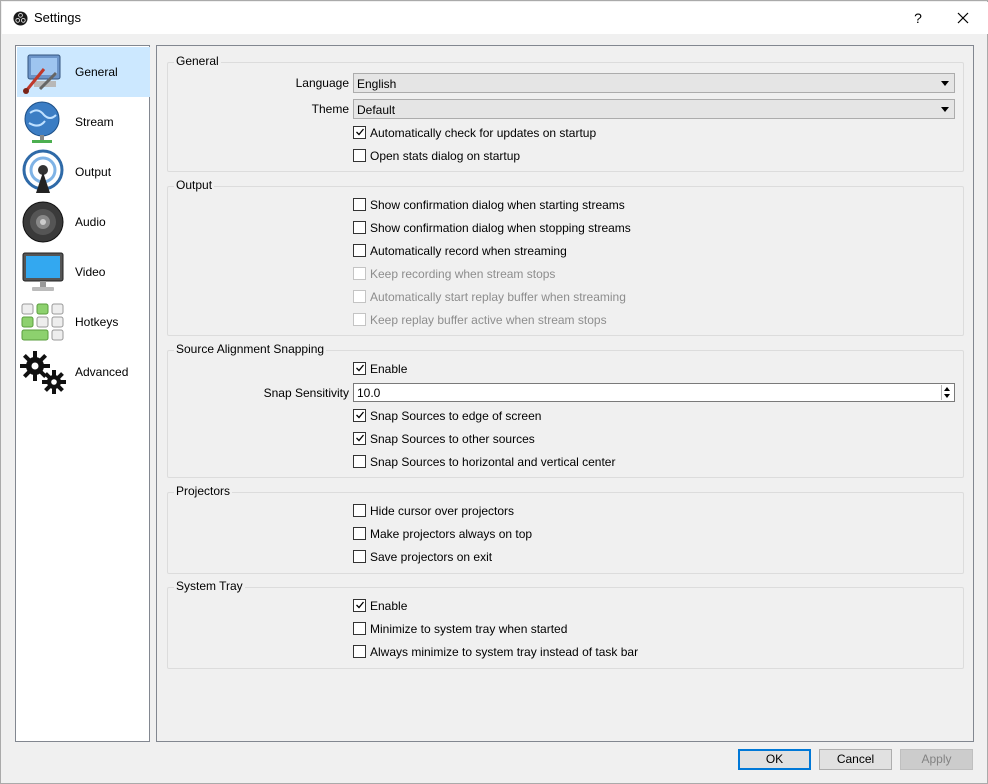  Describe the element at coordinates (654, 109) in the screenshot. I see `theme-dropdown: Default` at that location.